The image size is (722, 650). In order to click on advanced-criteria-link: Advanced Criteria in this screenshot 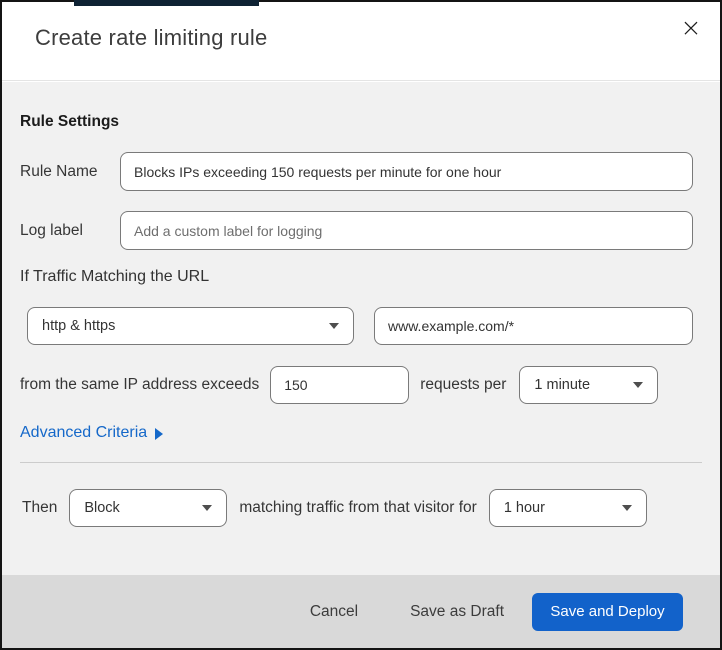, I will do `click(92, 433)`.